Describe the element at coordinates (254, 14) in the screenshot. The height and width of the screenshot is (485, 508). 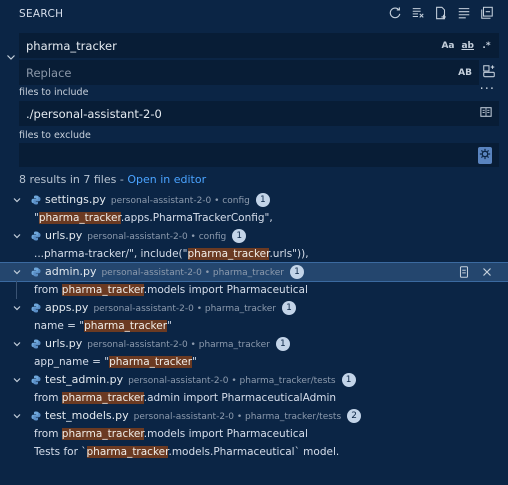
I see `search-header: SEARCH` at that location.